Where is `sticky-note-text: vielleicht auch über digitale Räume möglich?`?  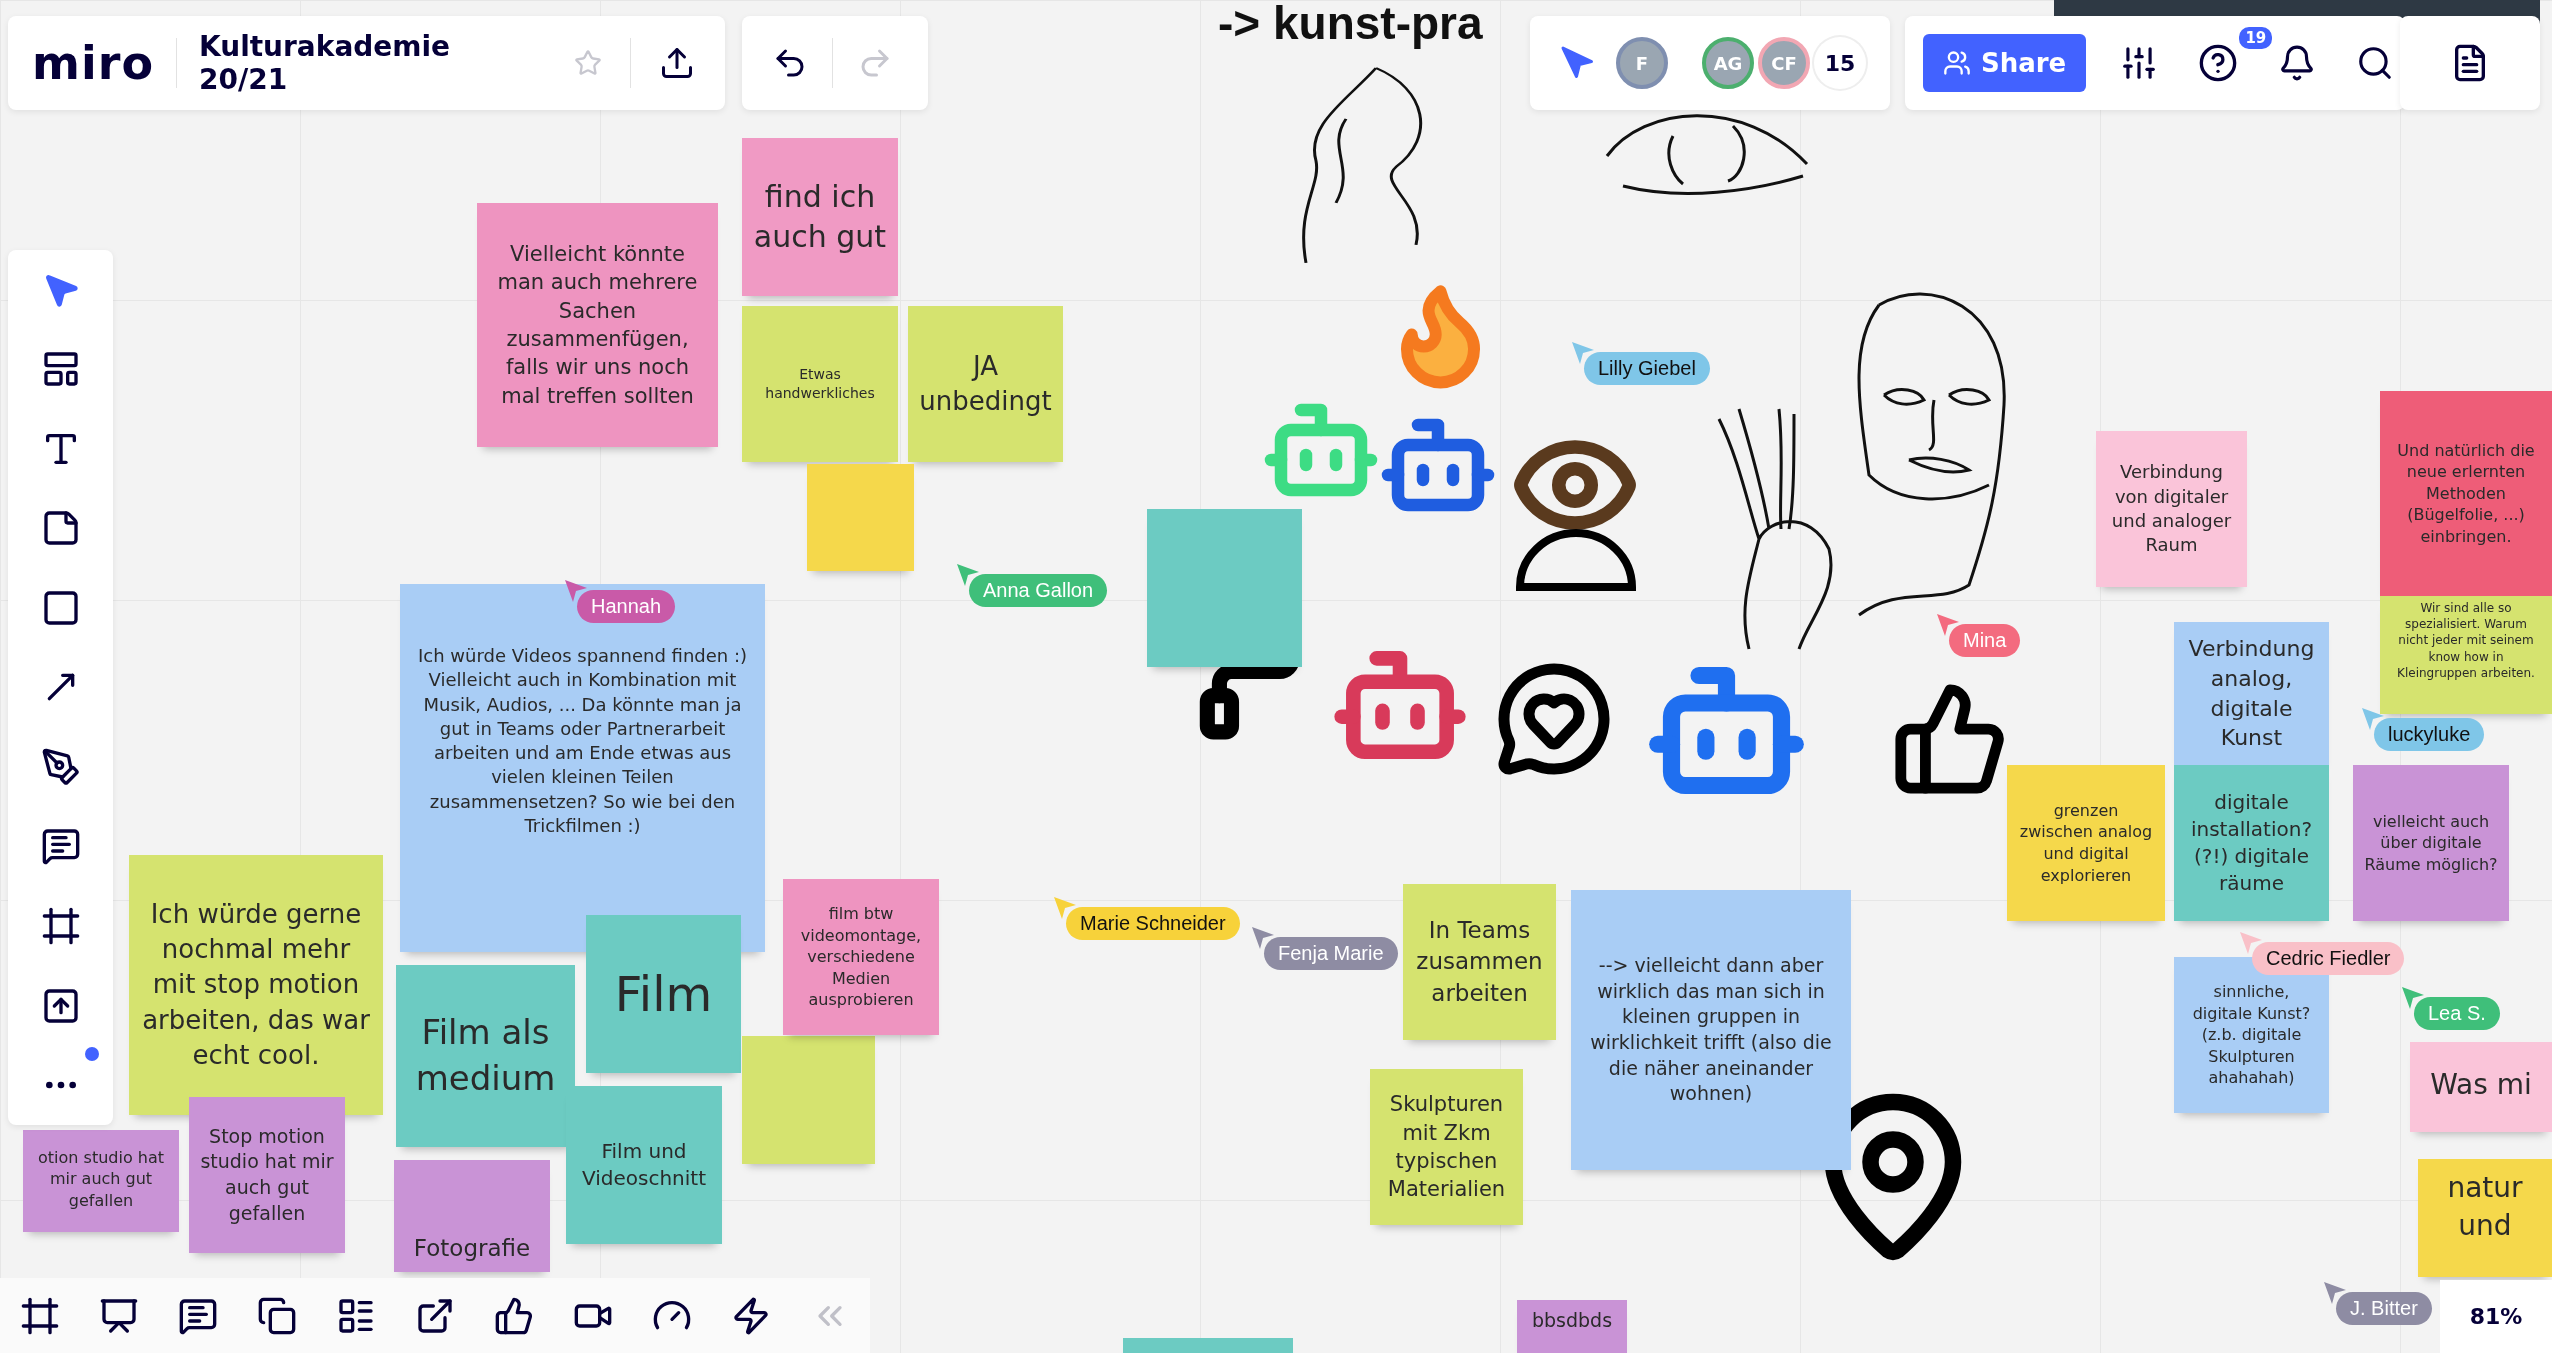
sticky-note-text: vielleicht auch über digitale Räume möglich? is located at coordinates (2431, 843).